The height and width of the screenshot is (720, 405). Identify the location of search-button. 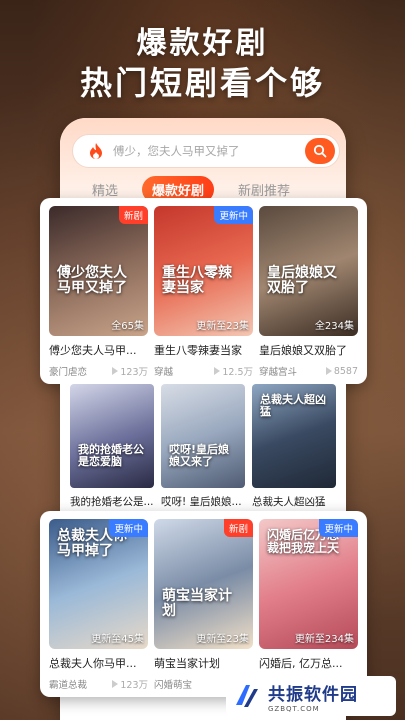
(320, 151).